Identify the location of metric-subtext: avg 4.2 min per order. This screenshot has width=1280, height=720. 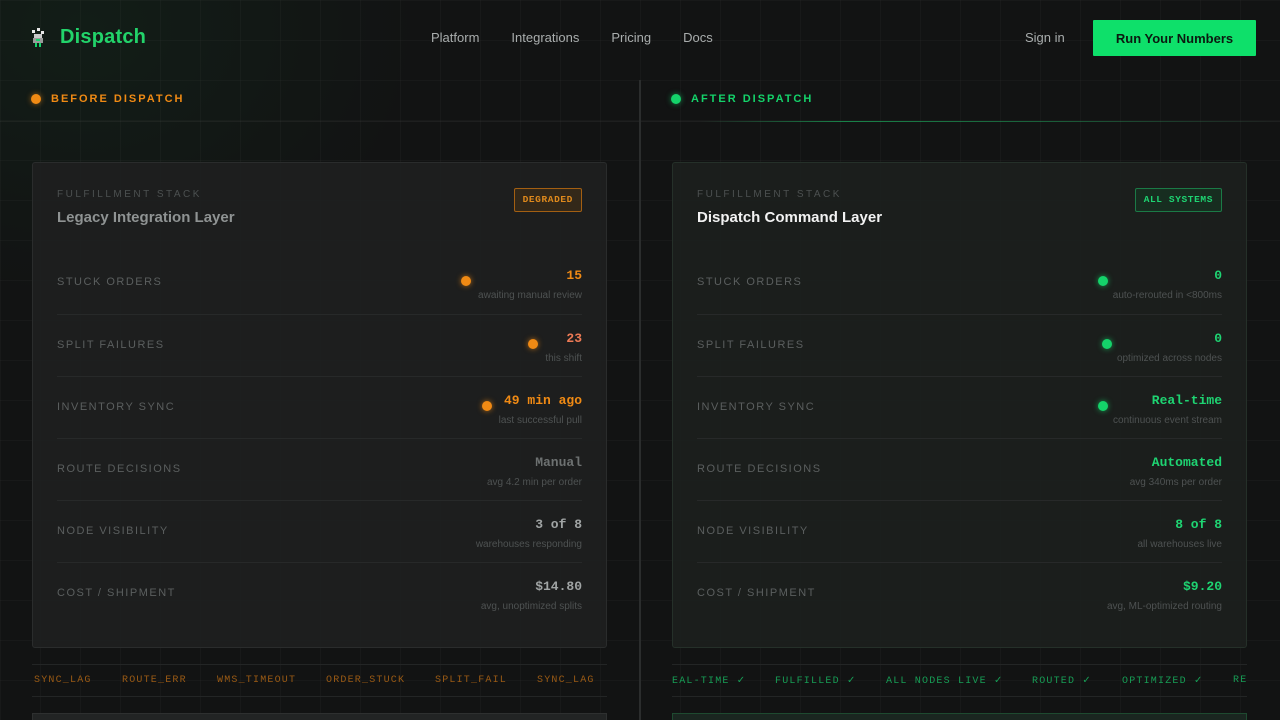
(534, 482).